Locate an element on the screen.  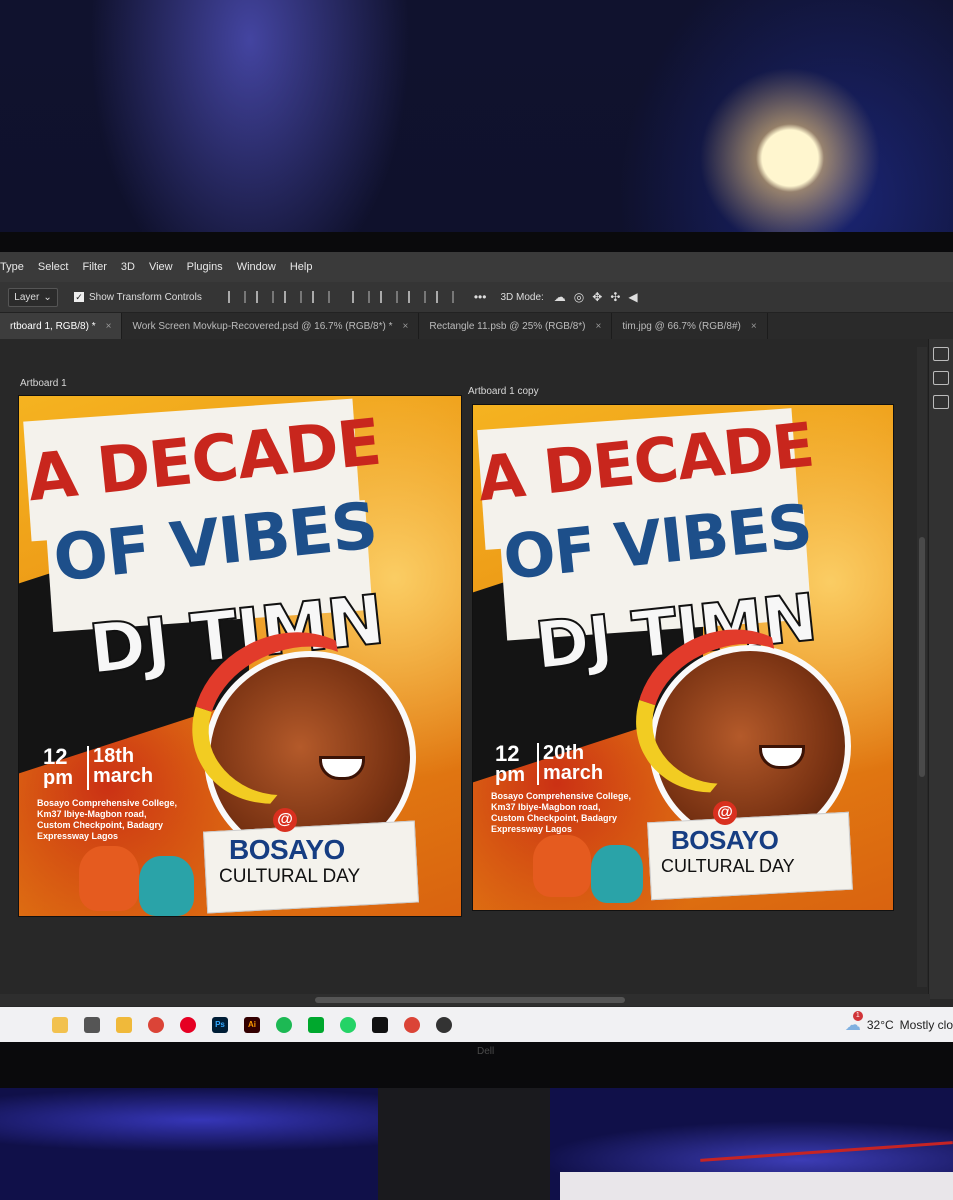
orbit-3d-icon: ☁ is located at coordinates (560, 297).